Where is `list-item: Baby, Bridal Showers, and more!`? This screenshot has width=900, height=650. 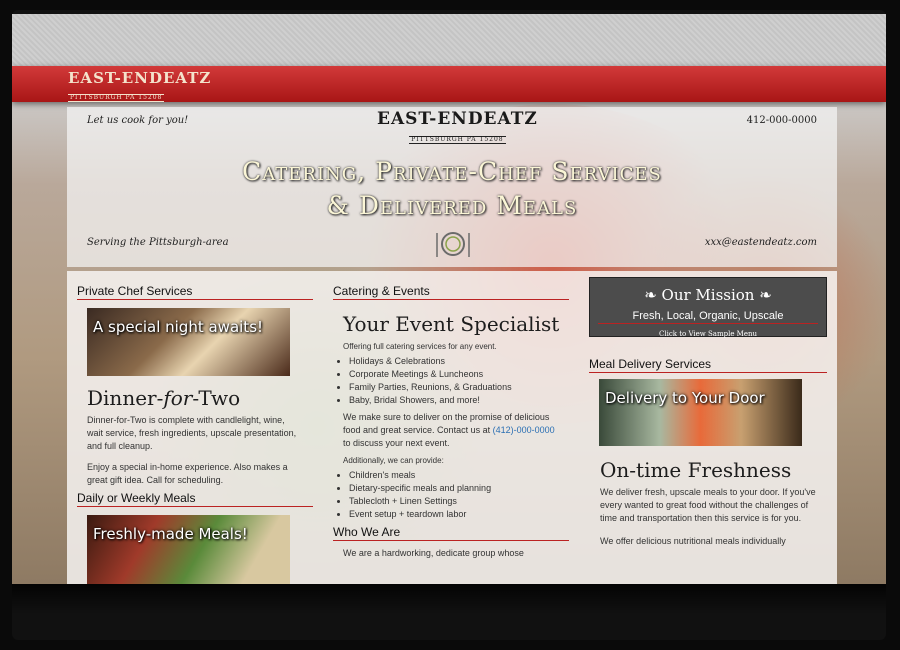 list-item: Baby, Bridal Showers, and more! is located at coordinates (464, 400).